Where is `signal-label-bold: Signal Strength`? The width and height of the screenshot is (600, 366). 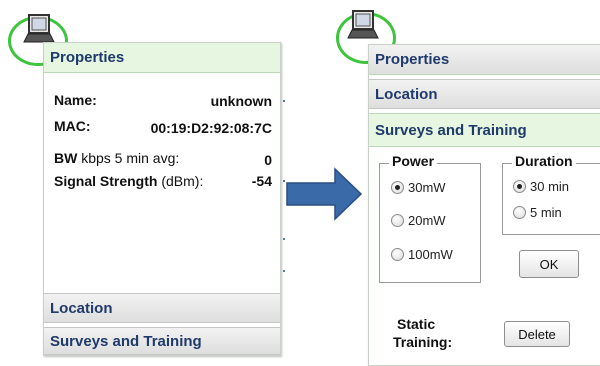
signal-label-bold: Signal Strength is located at coordinates (106, 181).